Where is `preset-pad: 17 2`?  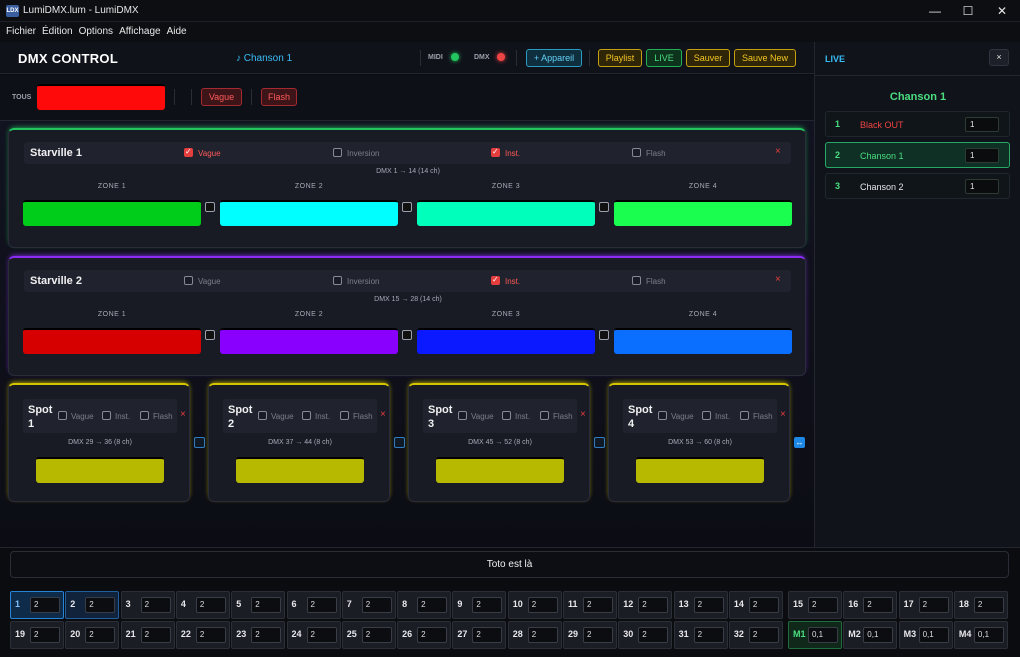
preset-pad: 17 2 is located at coordinates (925, 605).